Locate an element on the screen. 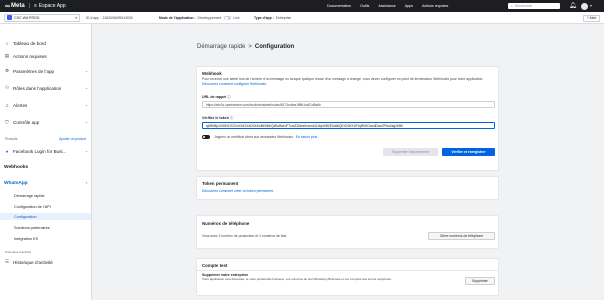 This screenshot has height=300, width=604. shield-icon: ⛉ is located at coordinates (7, 122).